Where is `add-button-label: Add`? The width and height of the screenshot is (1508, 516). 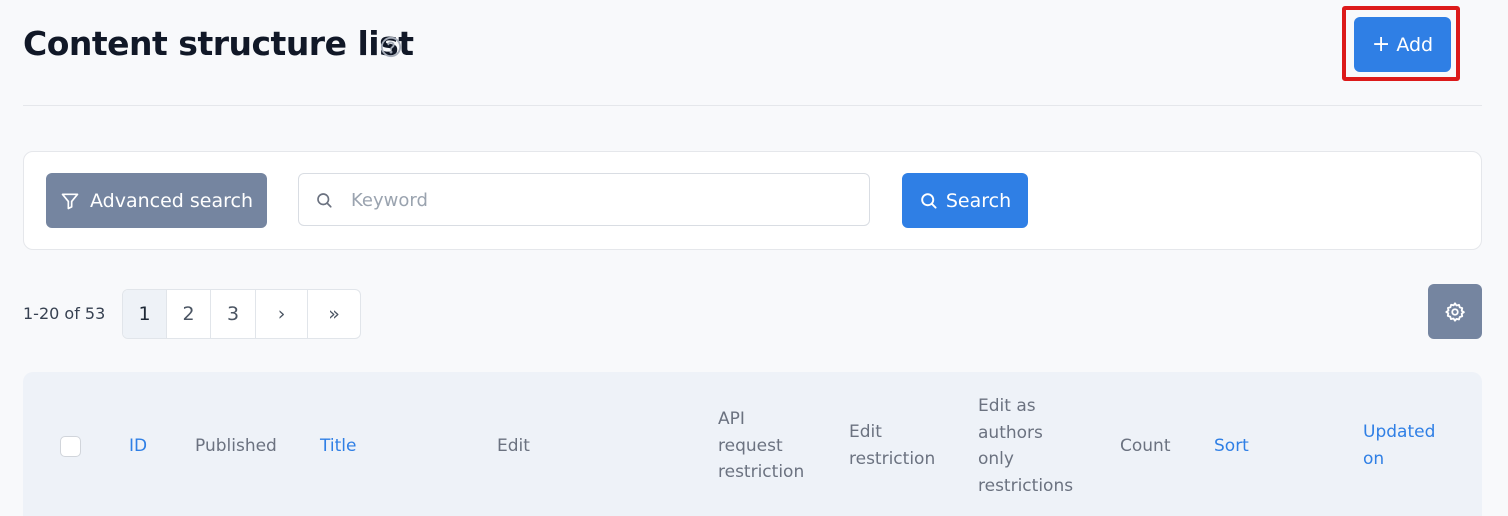
add-button-label: Add is located at coordinates (1415, 44).